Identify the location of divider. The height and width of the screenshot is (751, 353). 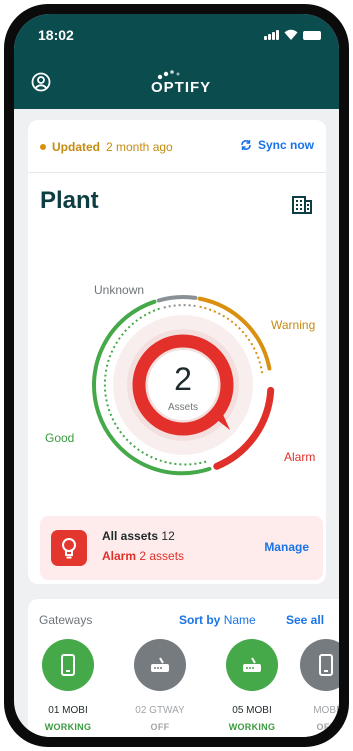
(177, 172).